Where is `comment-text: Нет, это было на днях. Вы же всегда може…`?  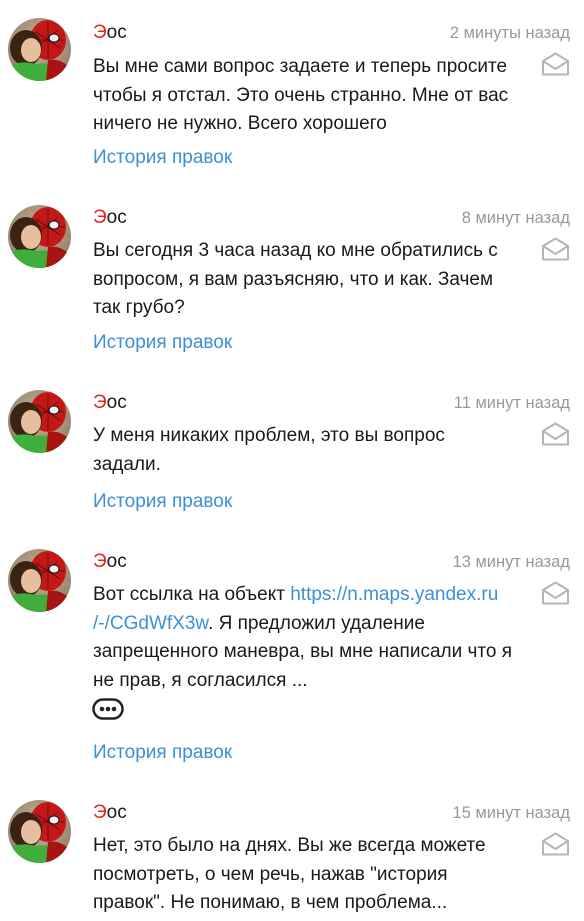
comment-text: Нет, это было на днях. Вы же всегда може… is located at coordinates (313, 875).